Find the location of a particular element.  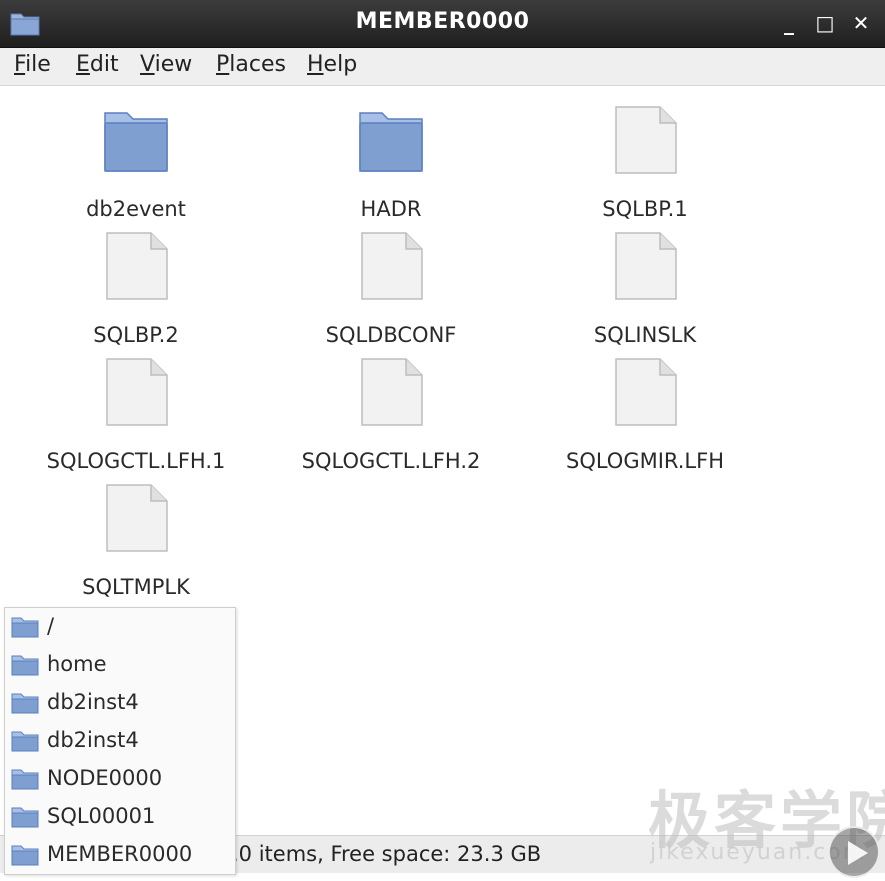

menu-file: File is located at coordinates (32, 64).